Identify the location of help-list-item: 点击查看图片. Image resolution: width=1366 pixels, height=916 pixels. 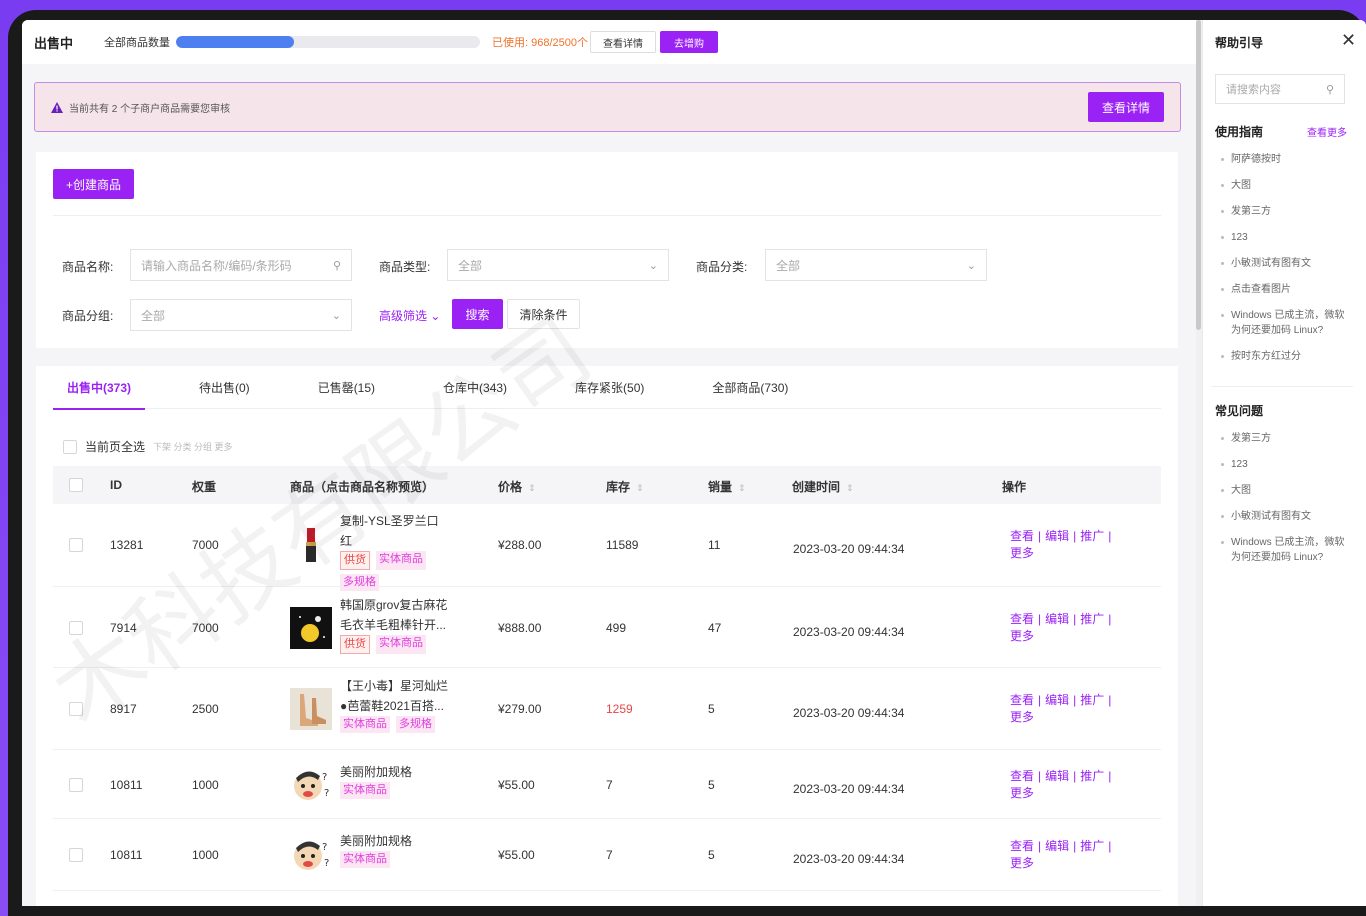
(1286, 289).